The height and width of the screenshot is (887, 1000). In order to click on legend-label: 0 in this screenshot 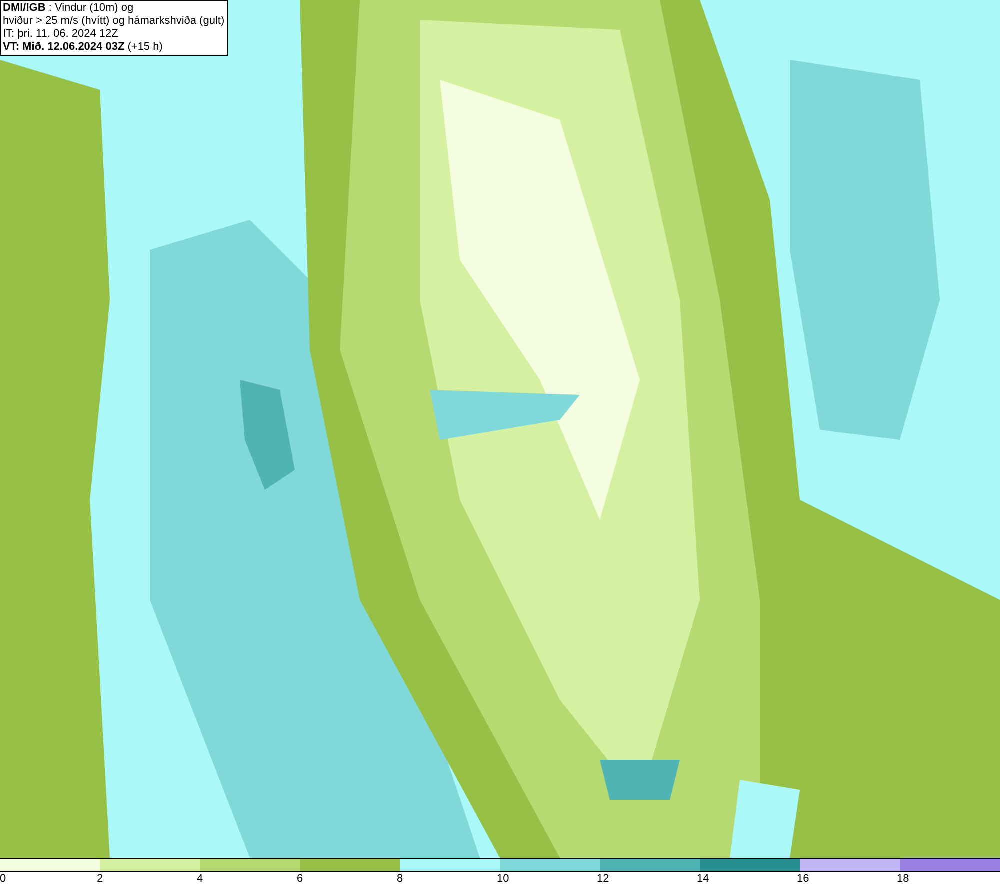, I will do `click(3, 879)`.